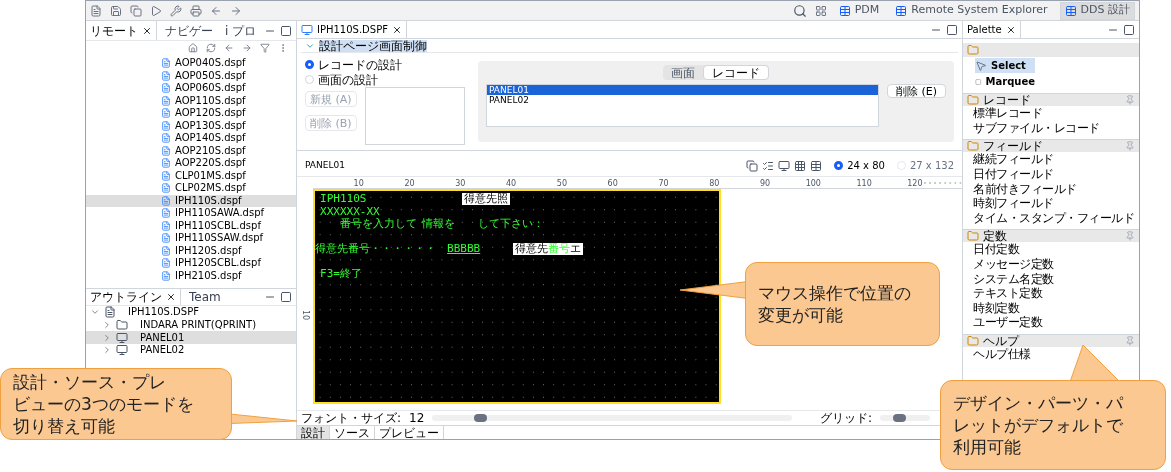  I want to click on screen-field: F3=, so click(330, 274).